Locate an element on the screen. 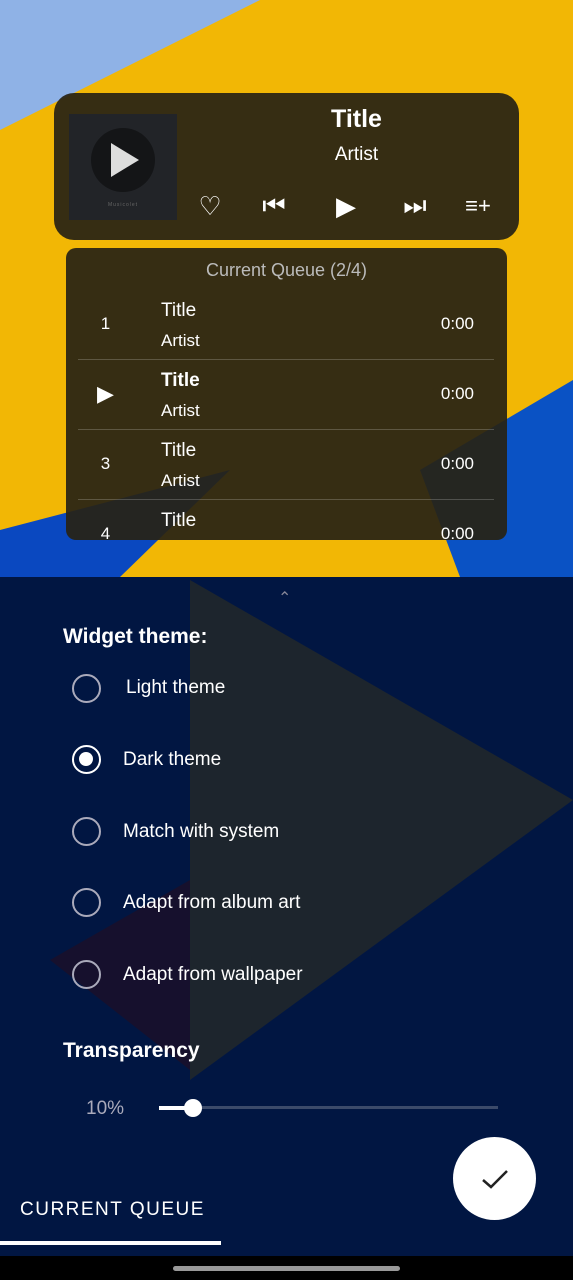 The height and width of the screenshot is (1280, 573). radio-dark-theme is located at coordinates (86, 759).